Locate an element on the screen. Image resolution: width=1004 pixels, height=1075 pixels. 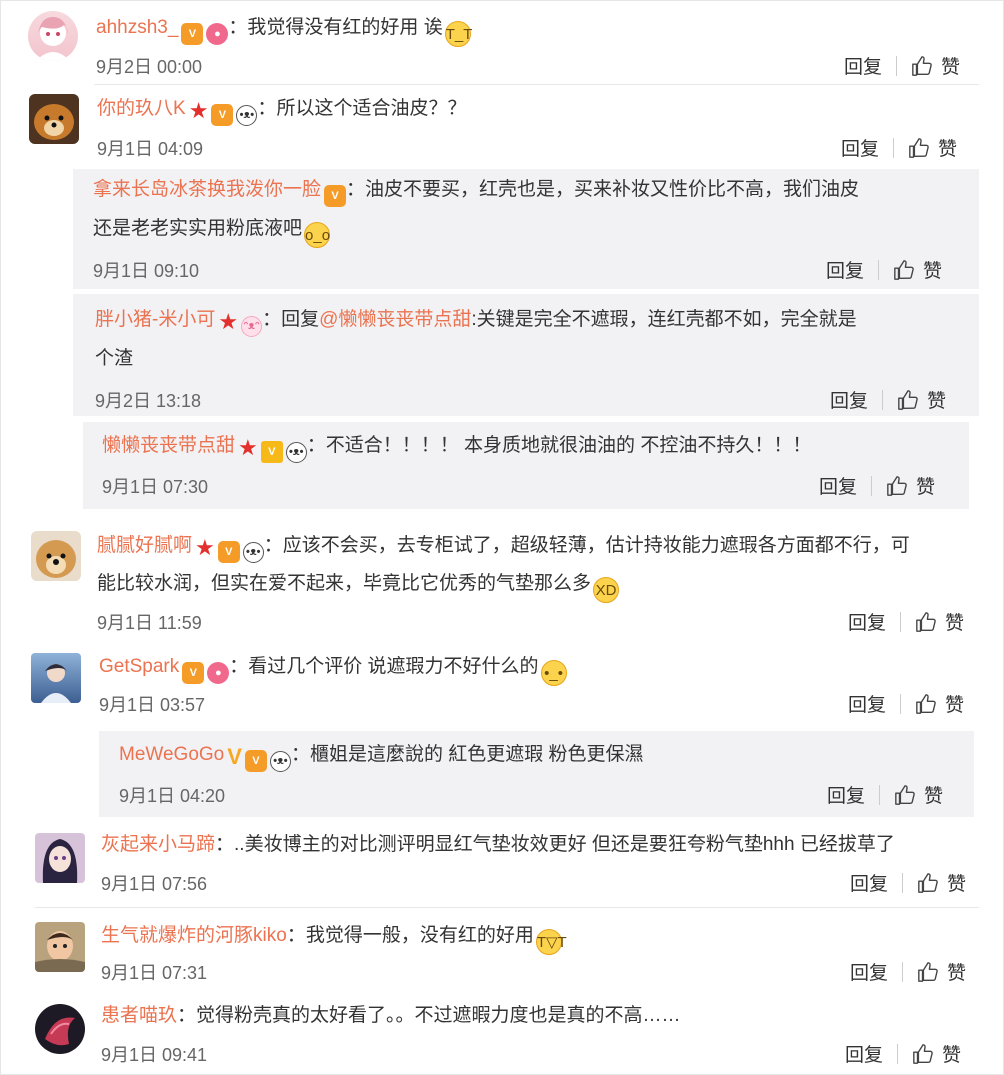
comment-text: 所以这个适合油皮？？ is located at coordinates (371, 108).